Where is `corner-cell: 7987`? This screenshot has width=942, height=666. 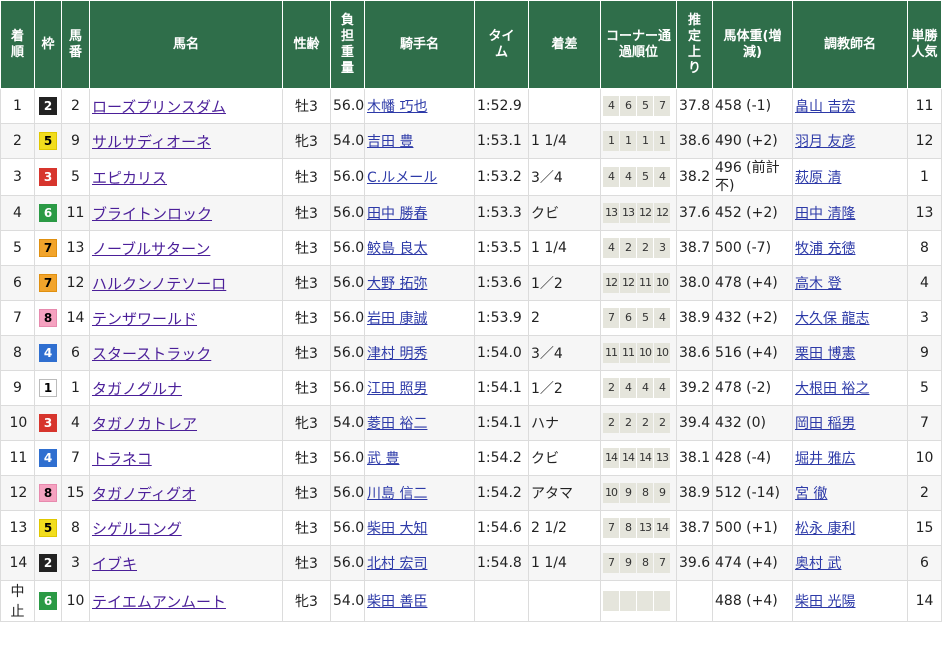
corner-cell: 7987 is located at coordinates (638, 563).